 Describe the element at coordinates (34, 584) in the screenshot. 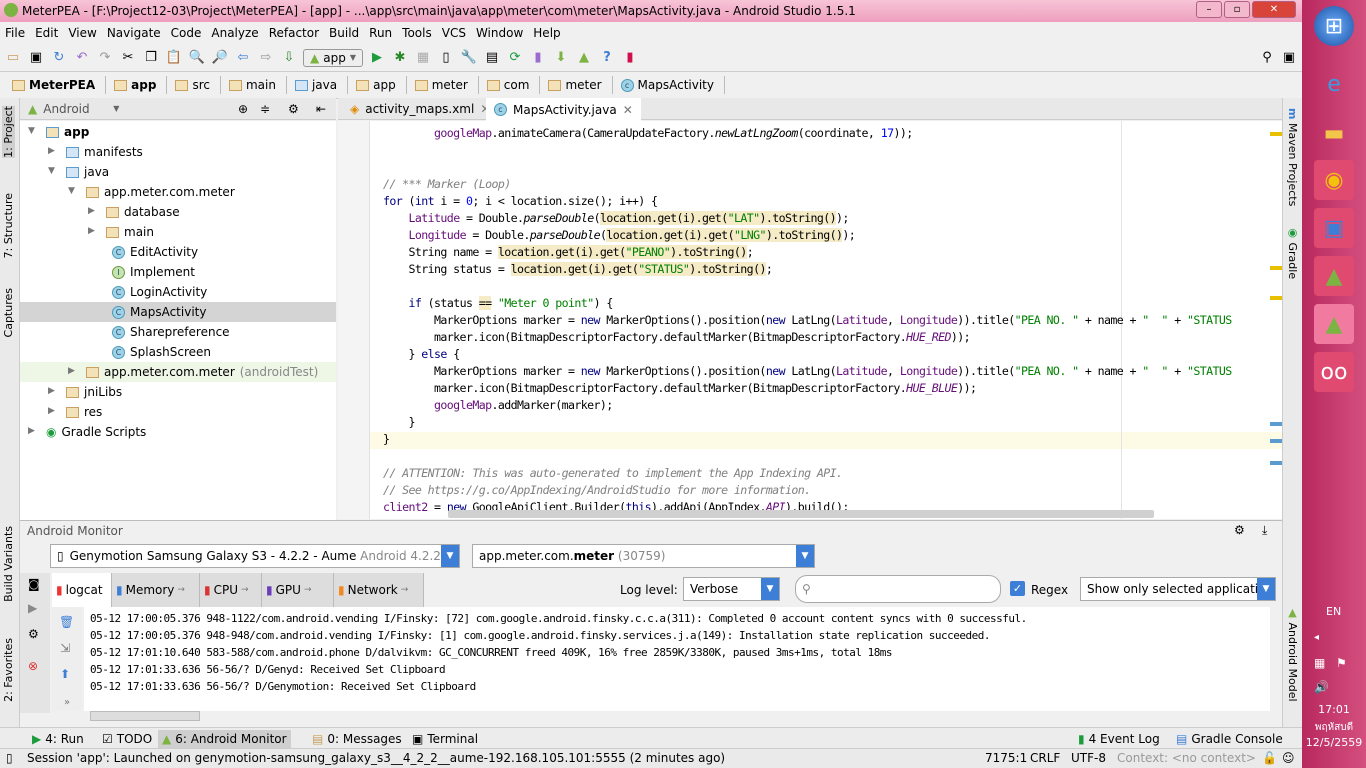

I see `screenshot-icon: ◙` at that location.